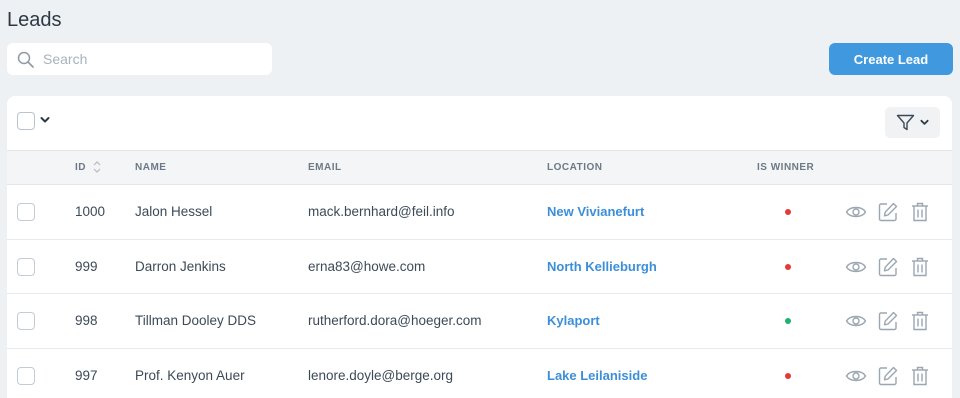  I want to click on lead-location-link: North Kellieburgh, so click(602, 266).